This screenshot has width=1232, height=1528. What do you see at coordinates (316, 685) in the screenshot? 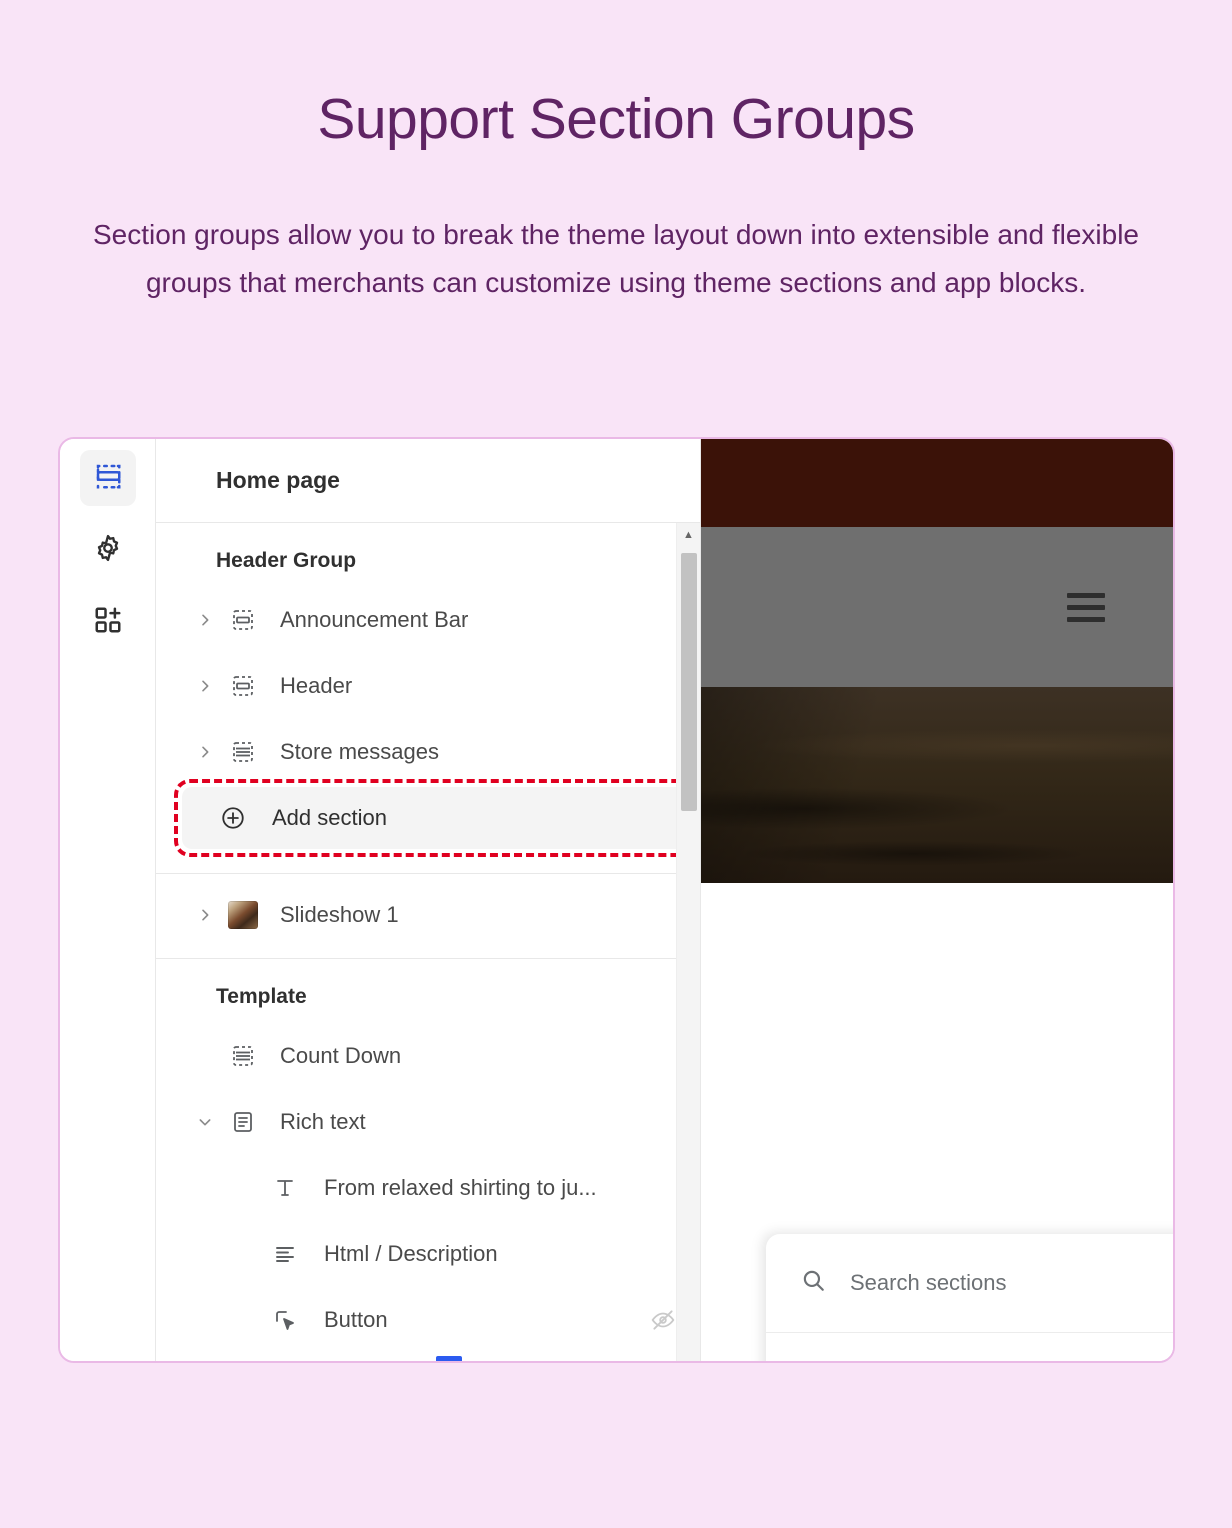
I see `tree-row-label: Header` at bounding box center [316, 685].